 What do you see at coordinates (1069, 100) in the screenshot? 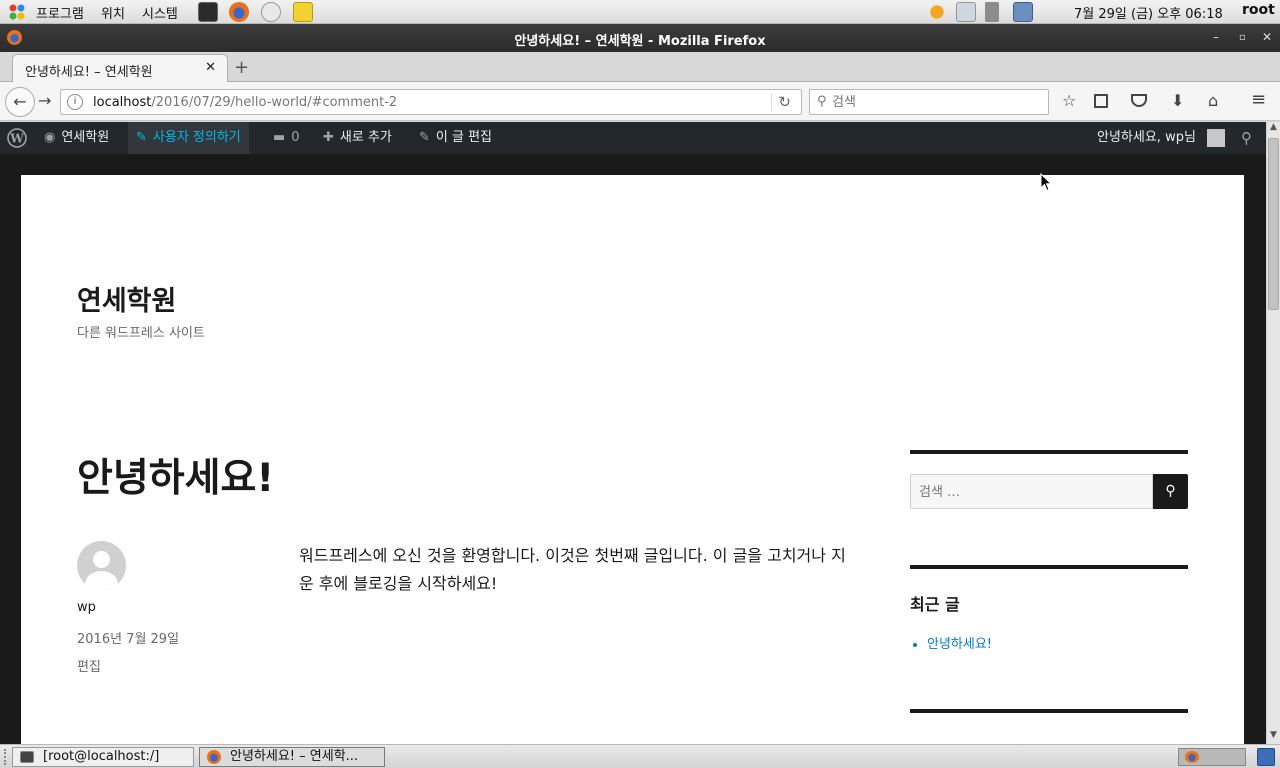
I see `bookmark-star-icon: ☆` at bounding box center [1069, 100].